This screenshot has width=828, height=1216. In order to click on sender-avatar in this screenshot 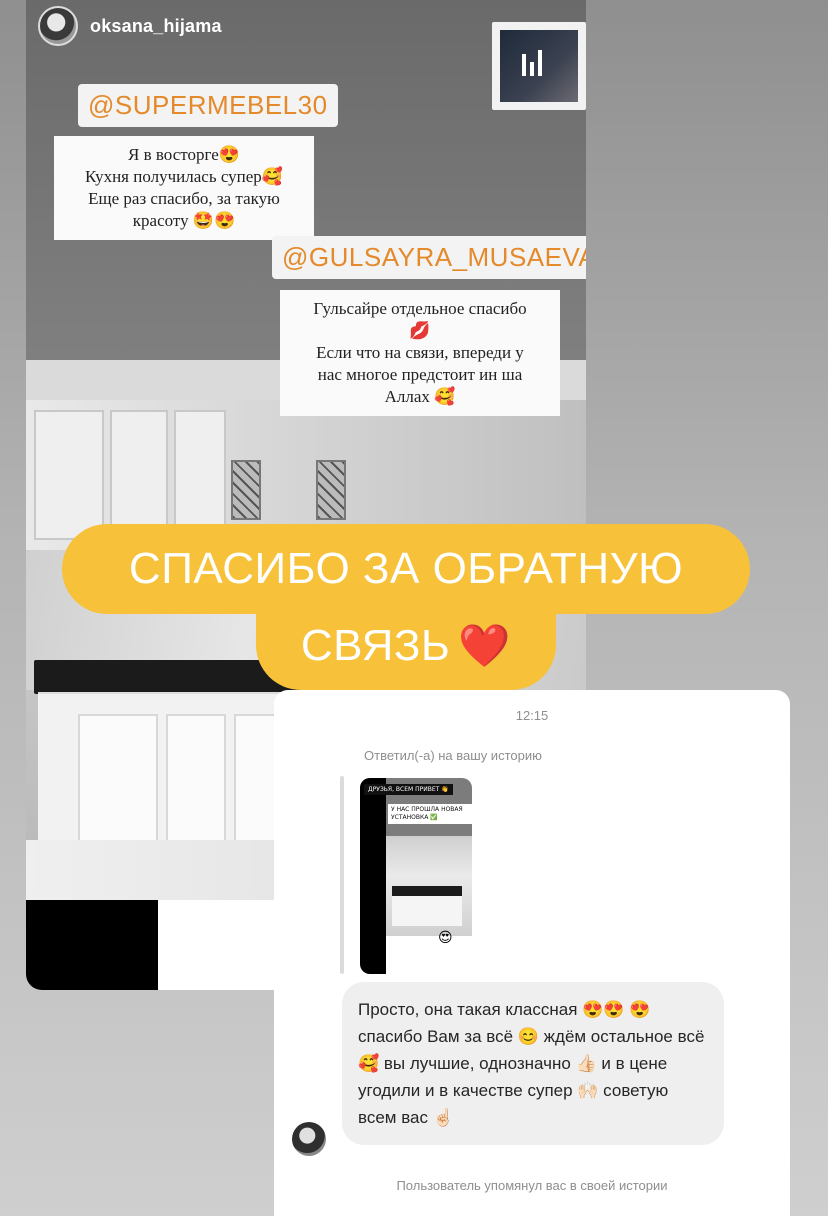, I will do `click(309, 1139)`.